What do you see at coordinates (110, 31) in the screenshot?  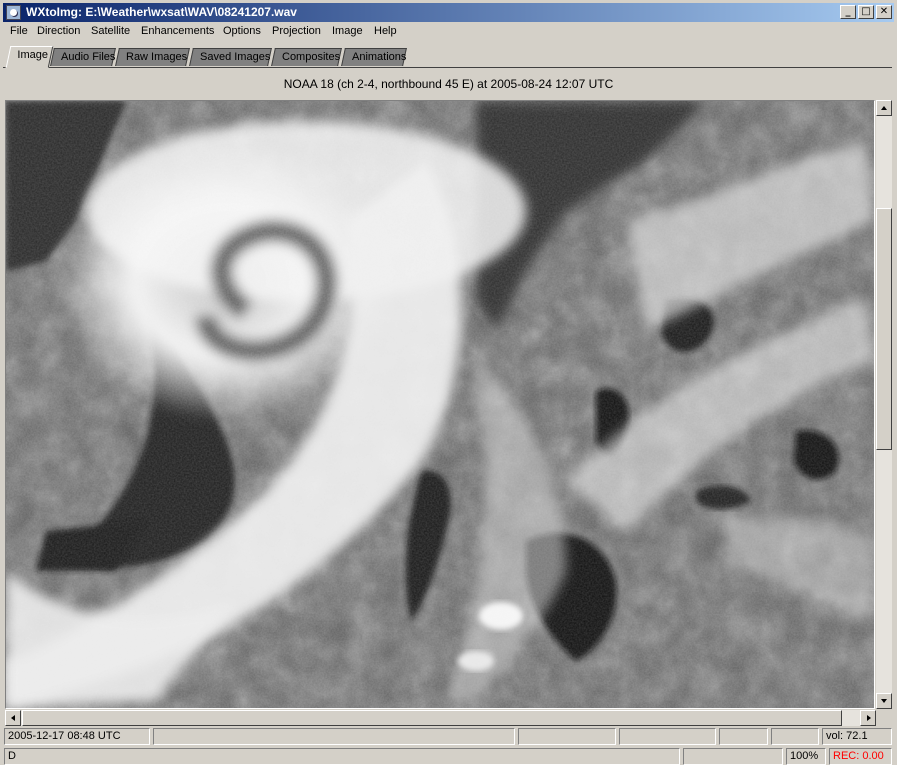 I see `menu-satellite: Satellite` at bounding box center [110, 31].